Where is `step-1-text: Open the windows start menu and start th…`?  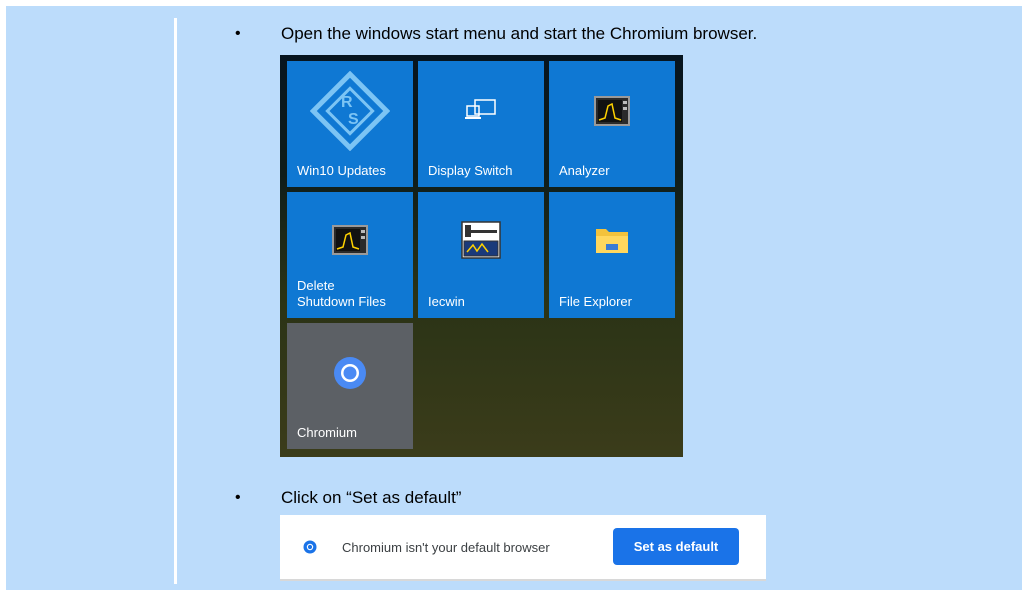 step-1-text: Open the windows start menu and start th… is located at coordinates (519, 33).